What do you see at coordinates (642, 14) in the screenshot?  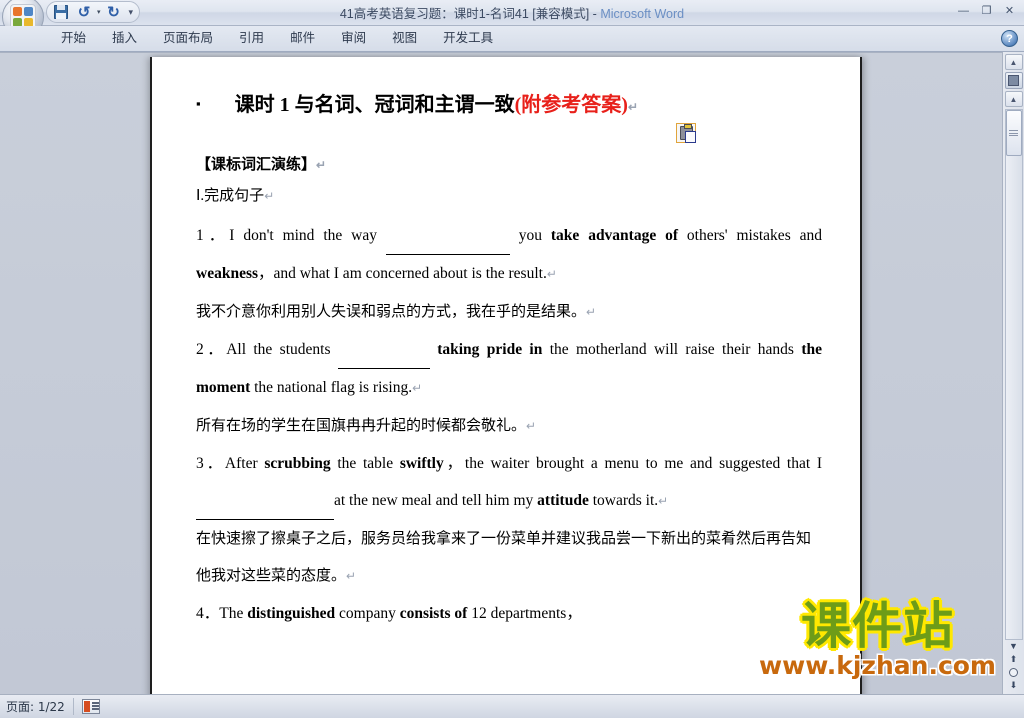 I see `application-name: Microsoft Word` at bounding box center [642, 14].